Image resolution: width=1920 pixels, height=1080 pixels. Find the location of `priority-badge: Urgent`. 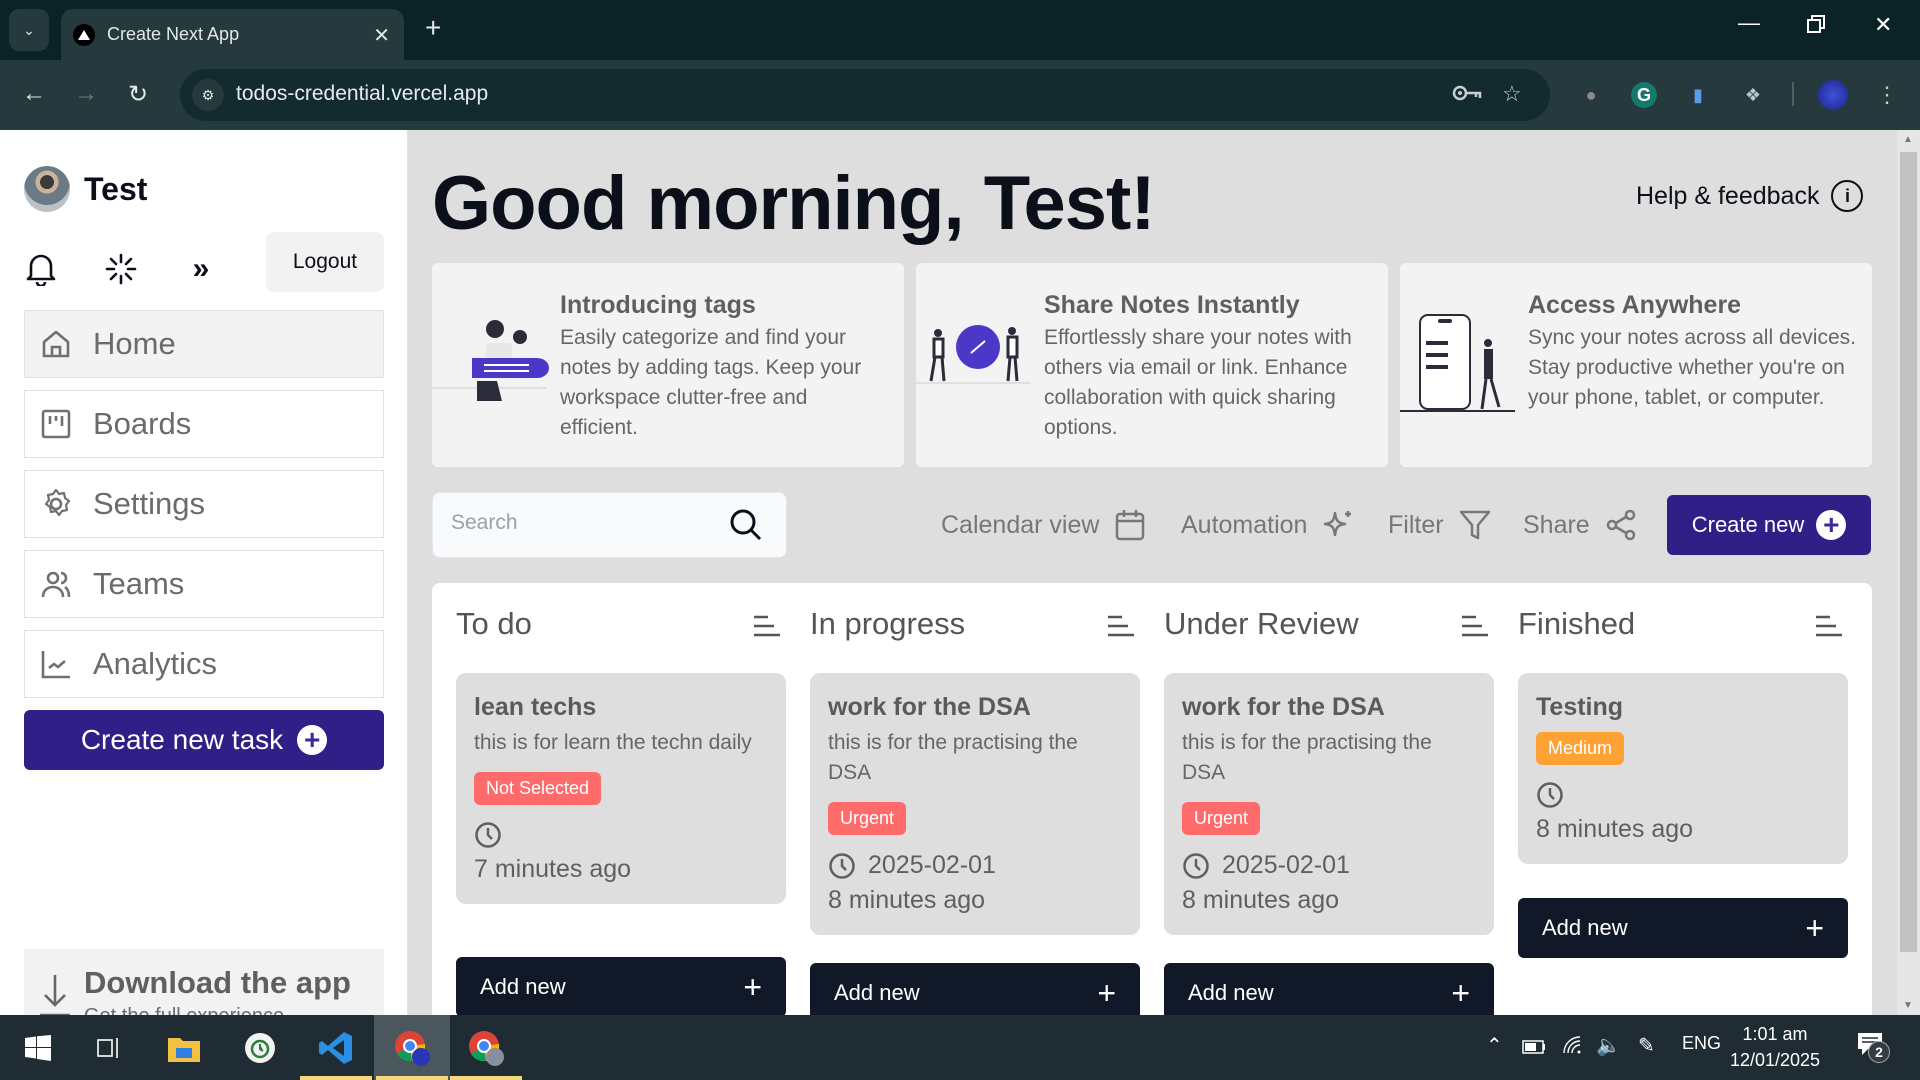

priority-badge: Urgent is located at coordinates (1221, 818).